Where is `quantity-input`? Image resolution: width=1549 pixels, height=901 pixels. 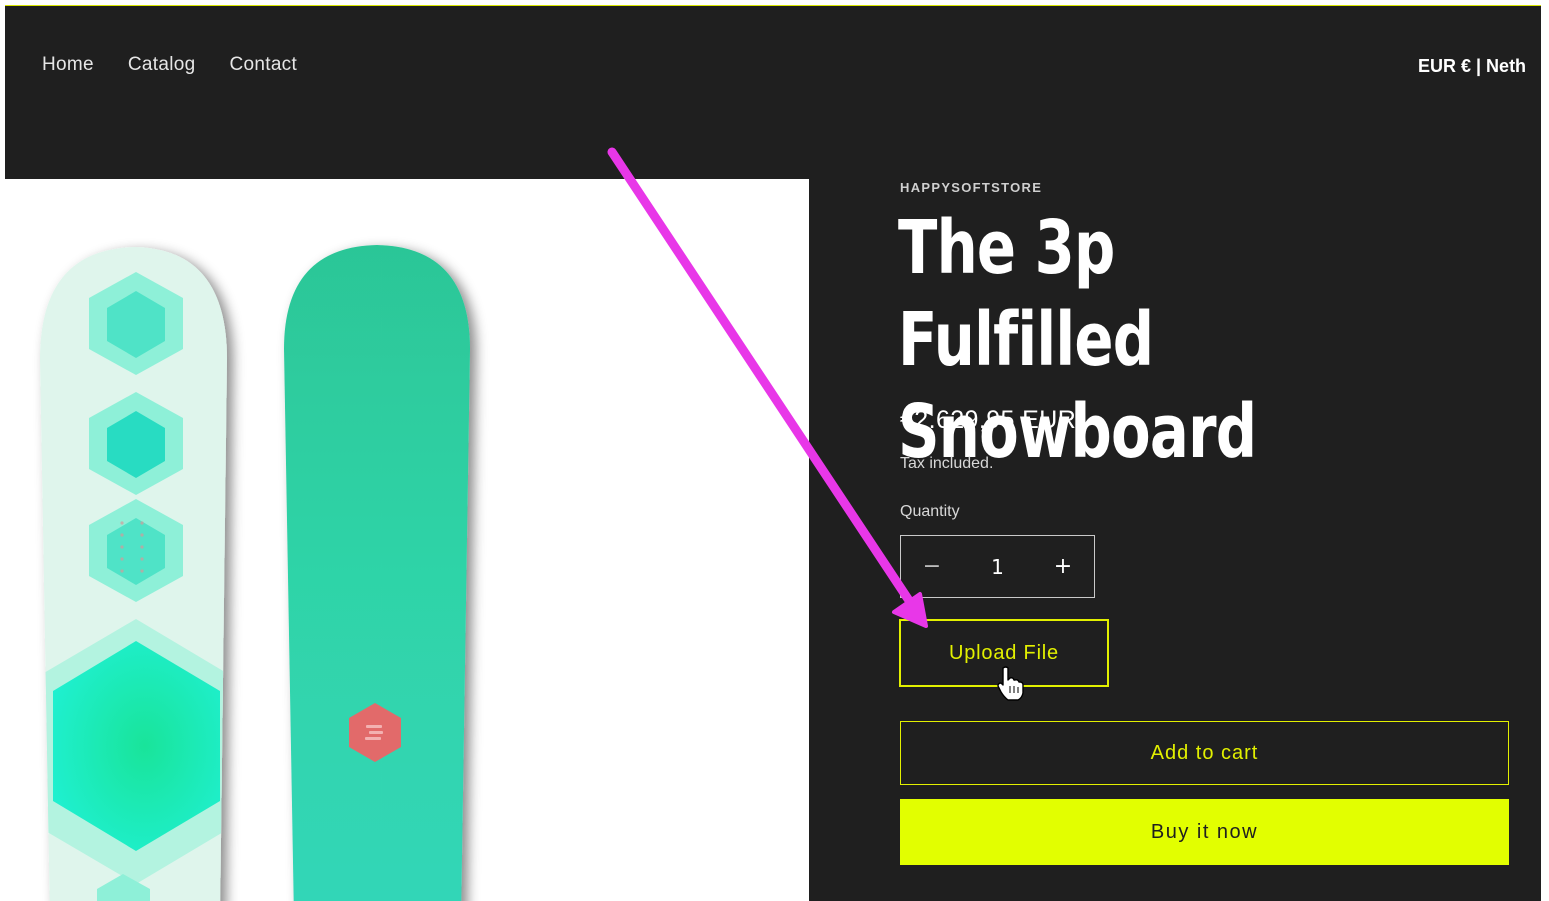 quantity-input is located at coordinates (997, 566).